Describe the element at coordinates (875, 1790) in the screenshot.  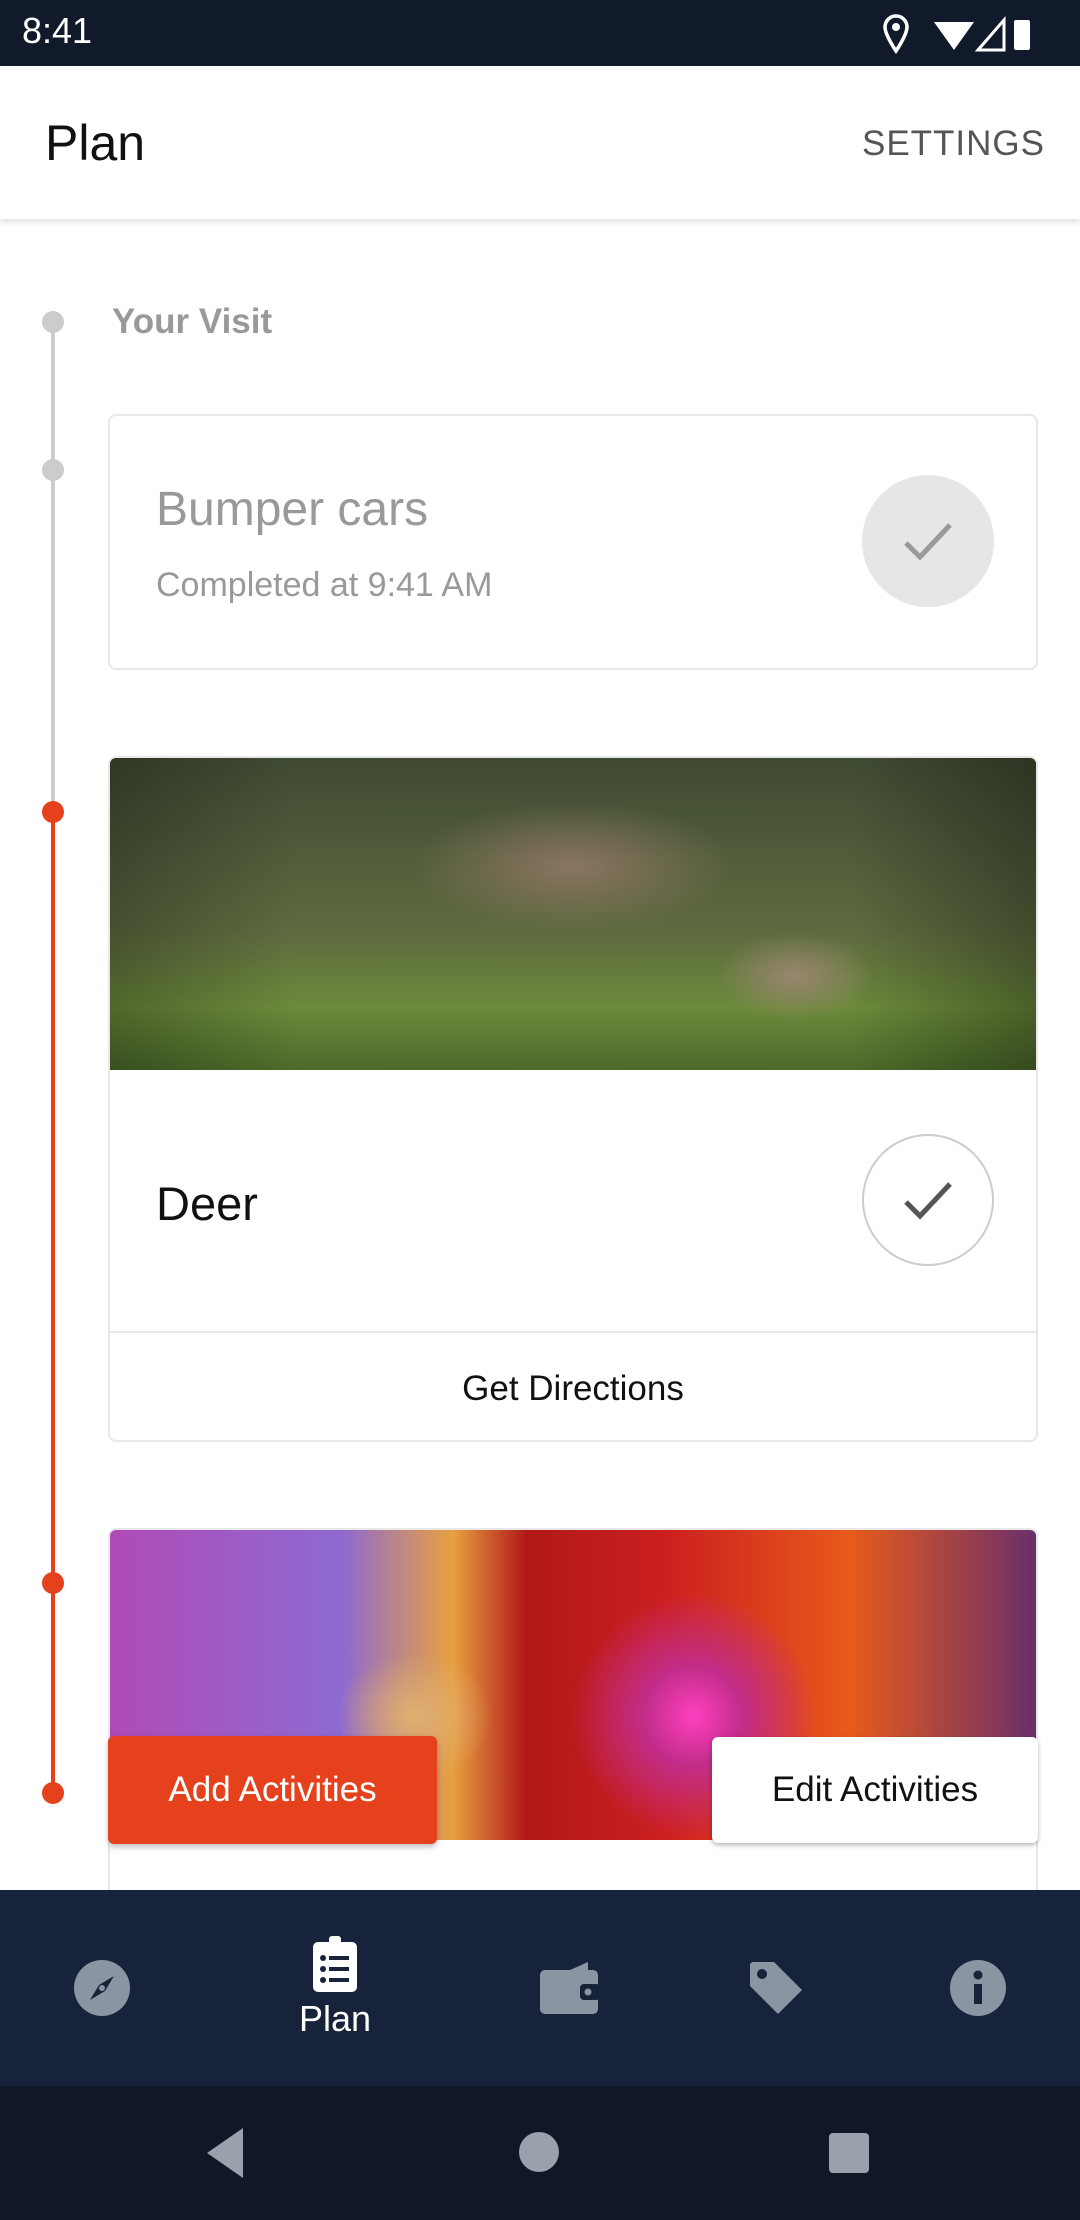
I see `edit-activities-button: Edit Activities` at that location.